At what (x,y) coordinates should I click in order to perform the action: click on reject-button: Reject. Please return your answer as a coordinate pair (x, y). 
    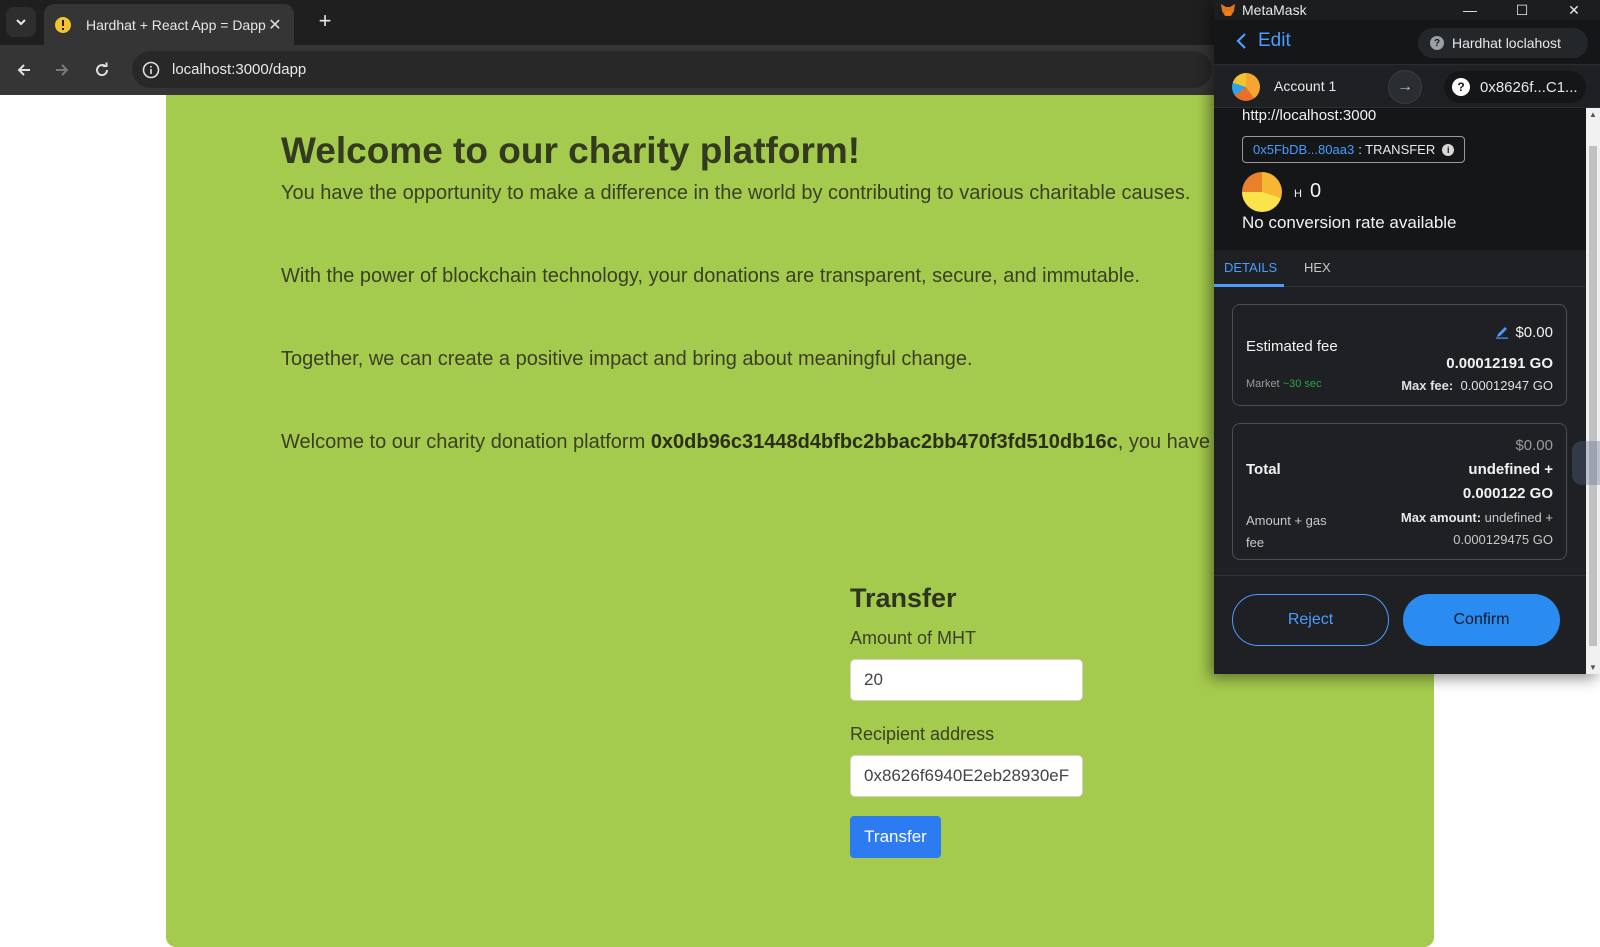
    Looking at the image, I should click on (1310, 620).